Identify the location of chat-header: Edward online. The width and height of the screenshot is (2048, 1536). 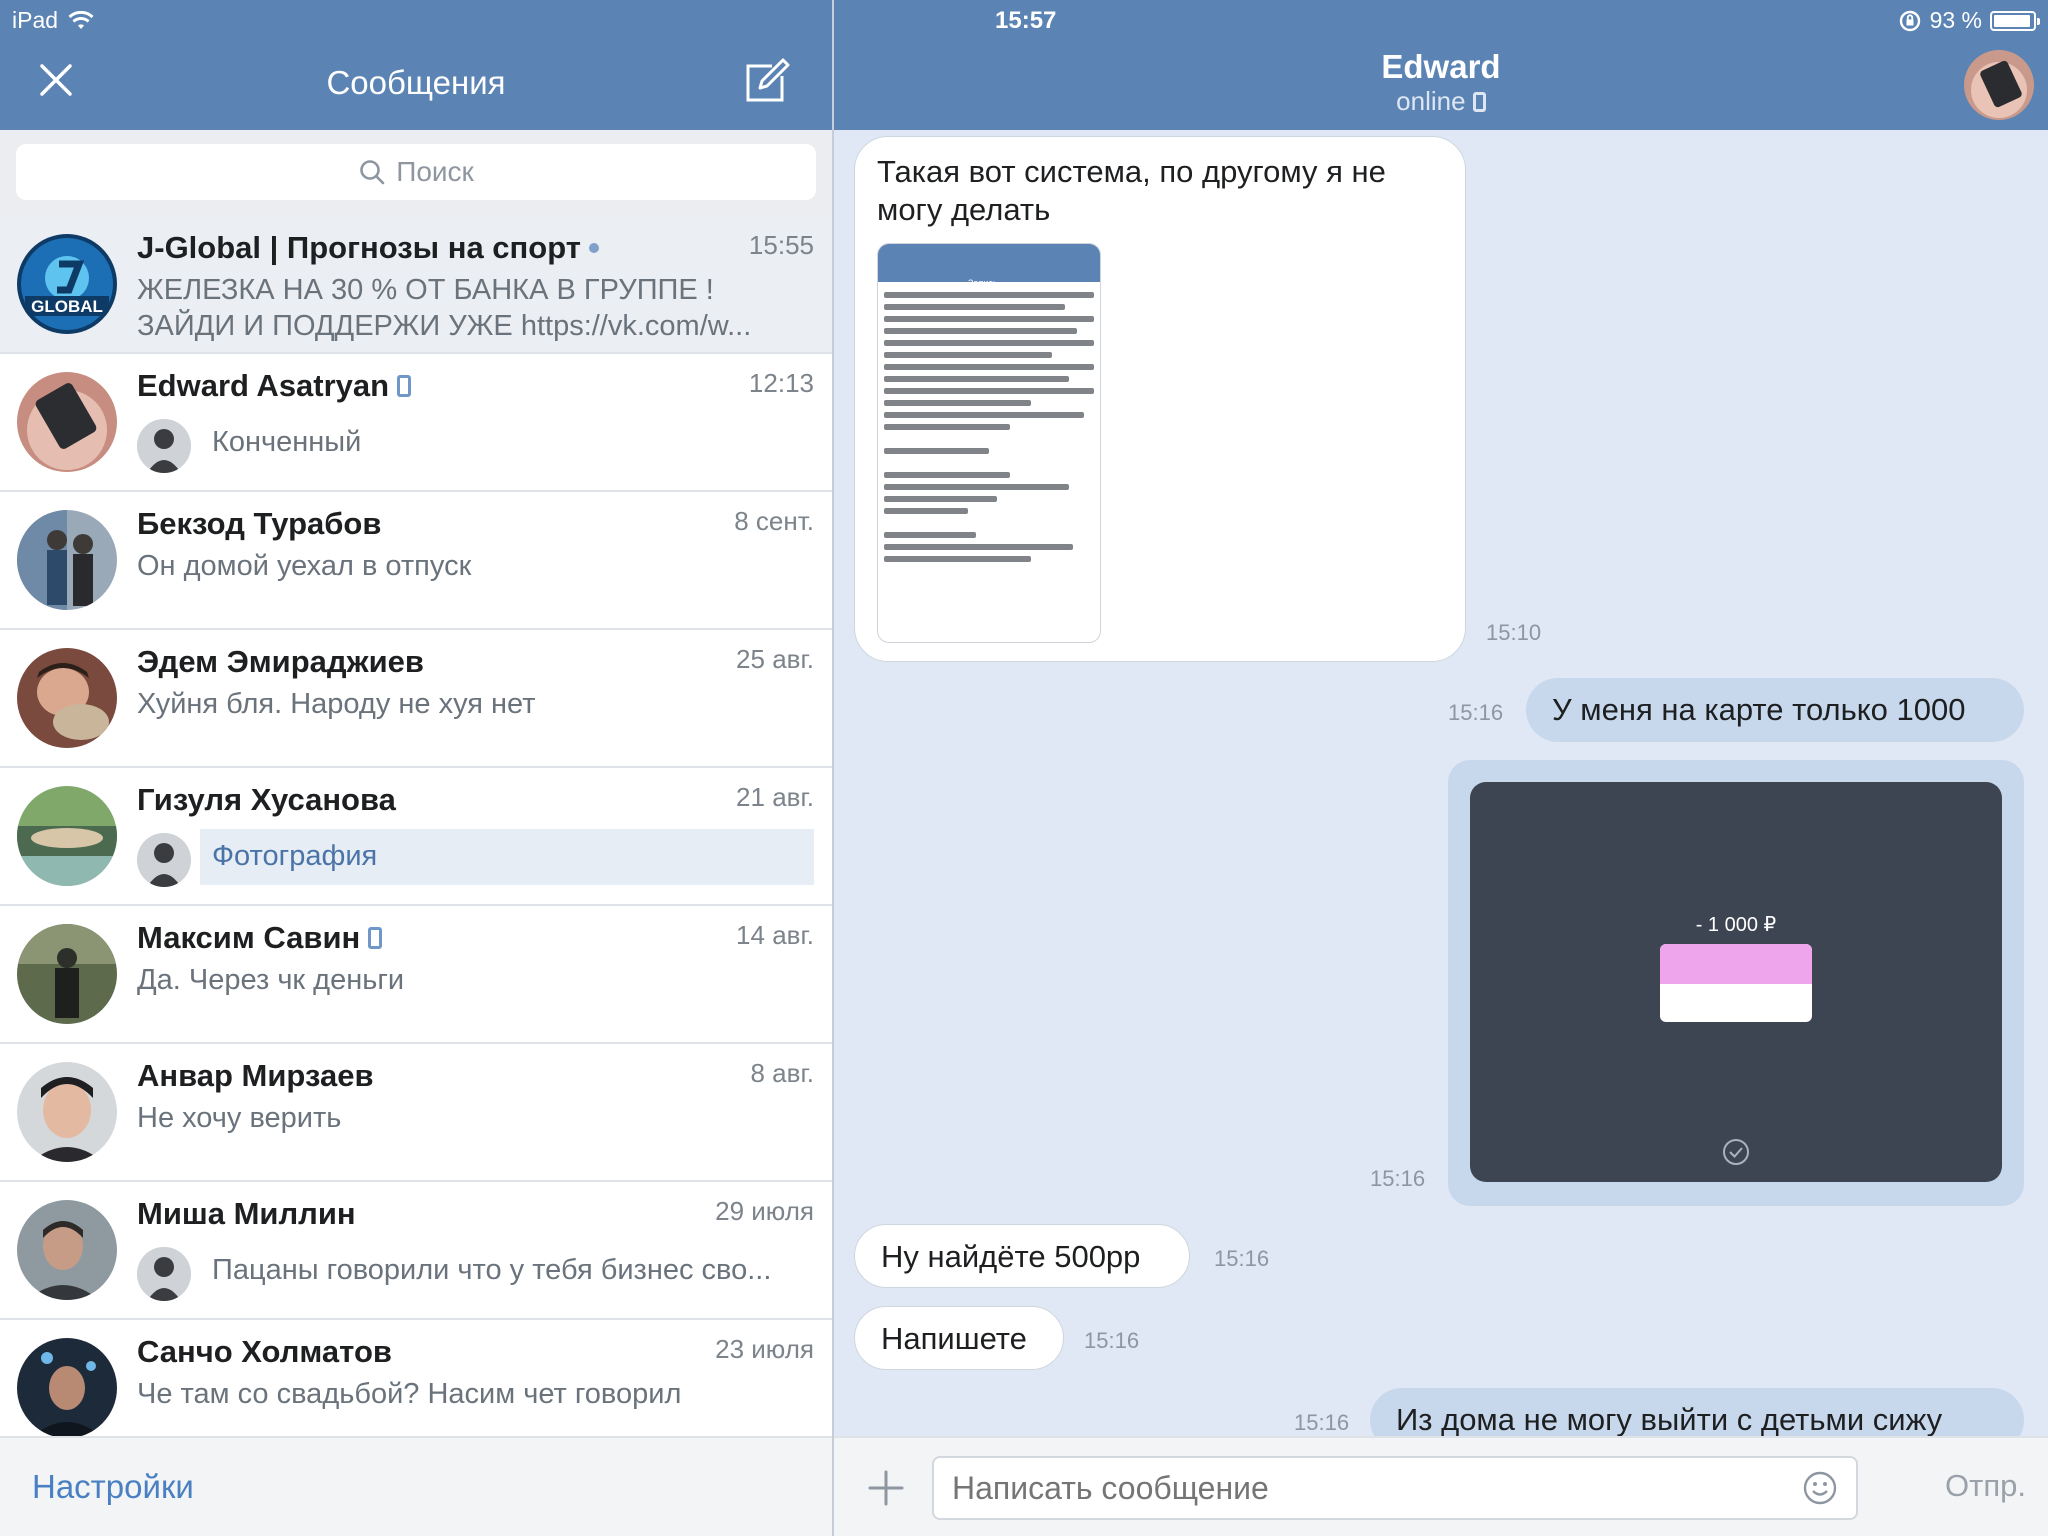
(1441, 85).